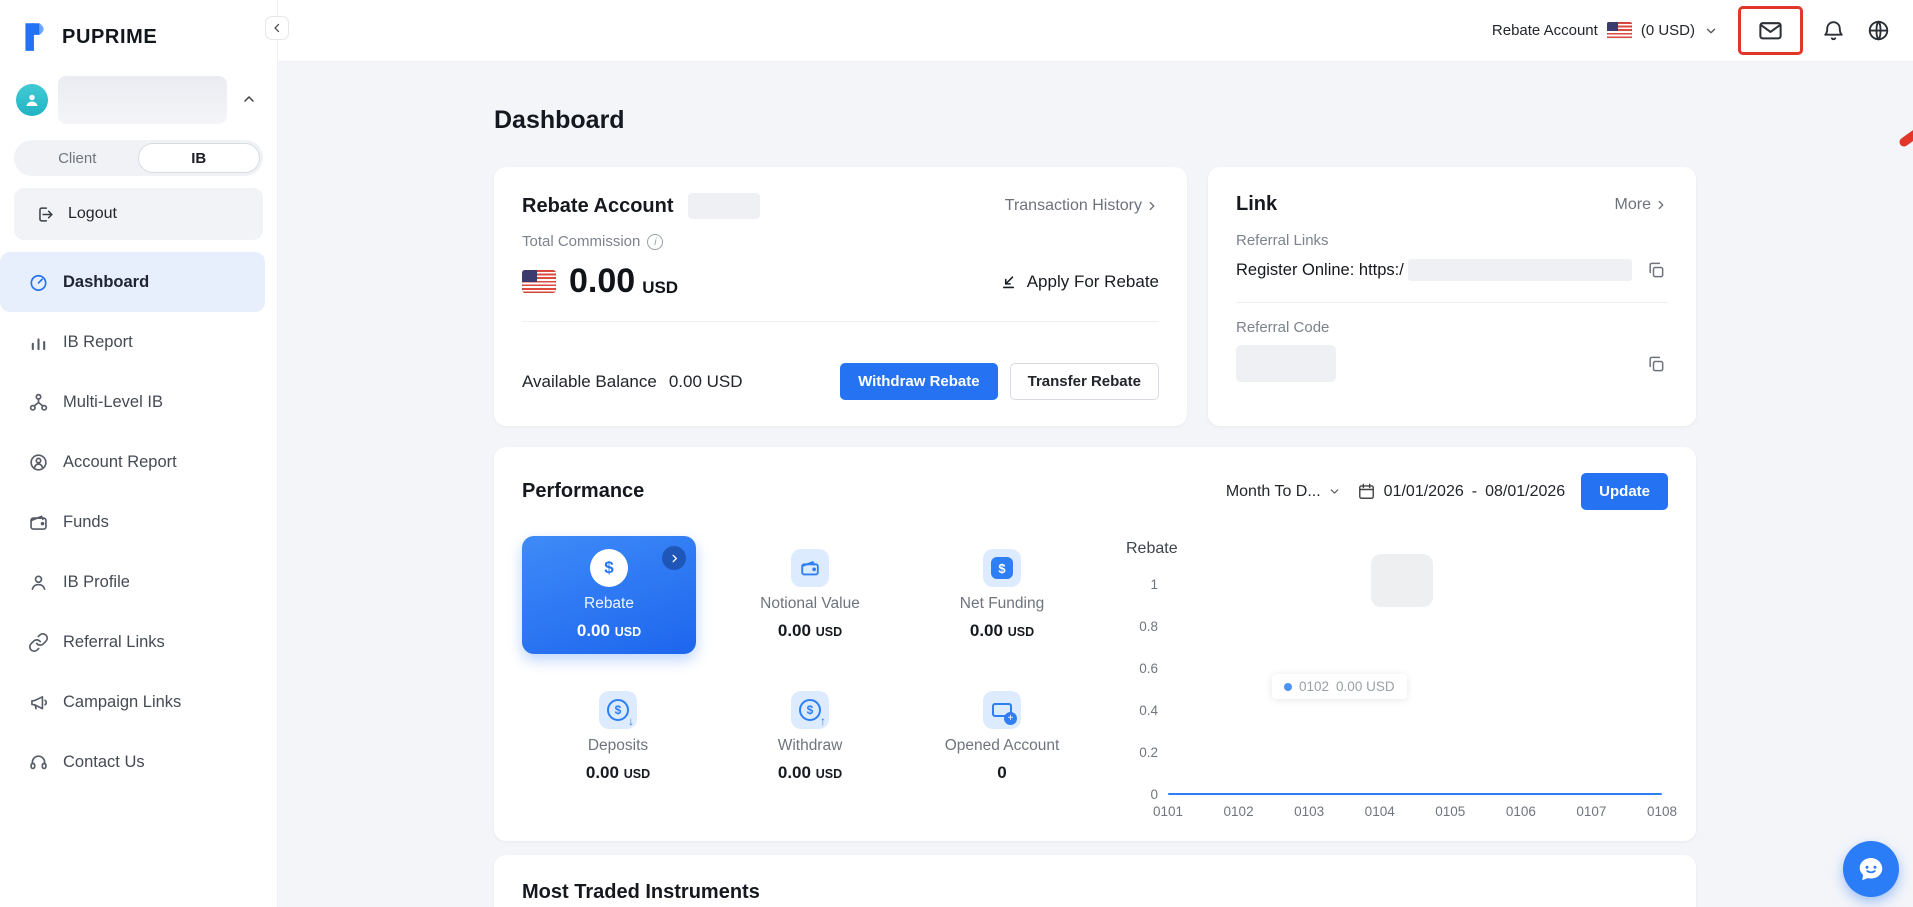 The height and width of the screenshot is (907, 1913). Describe the element at coordinates (1082, 206) in the screenshot. I see `transaction-history-link: Transaction History` at that location.